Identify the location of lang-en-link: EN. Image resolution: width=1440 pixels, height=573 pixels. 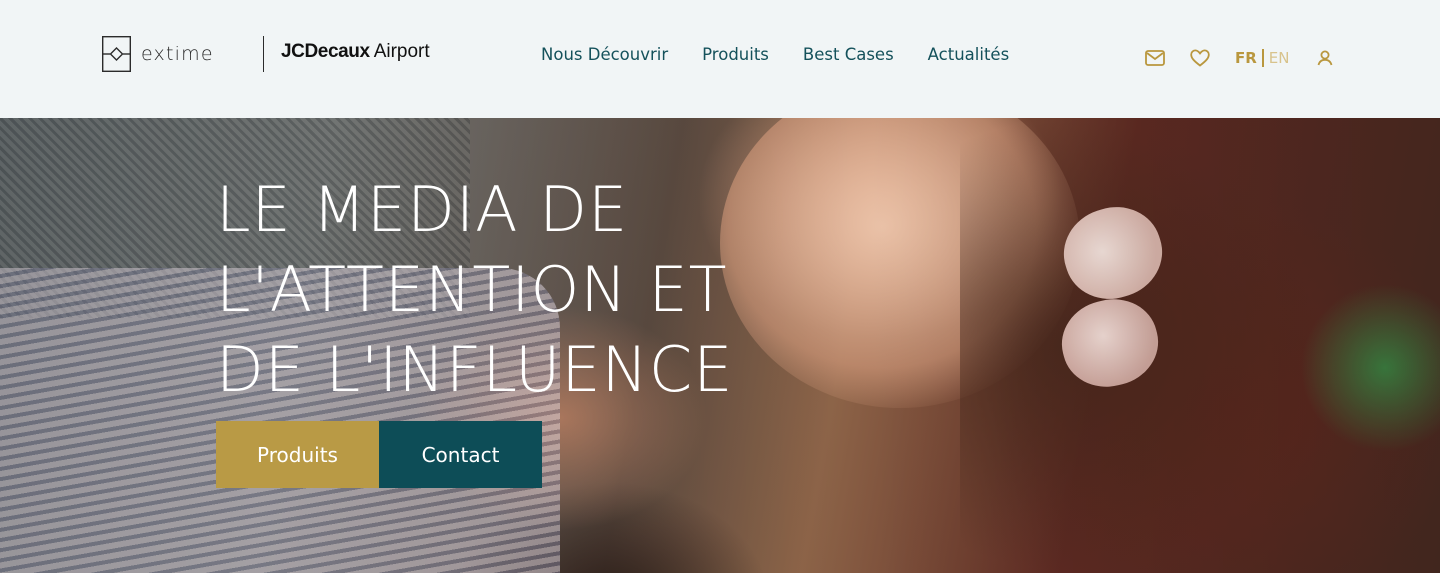
(1279, 58).